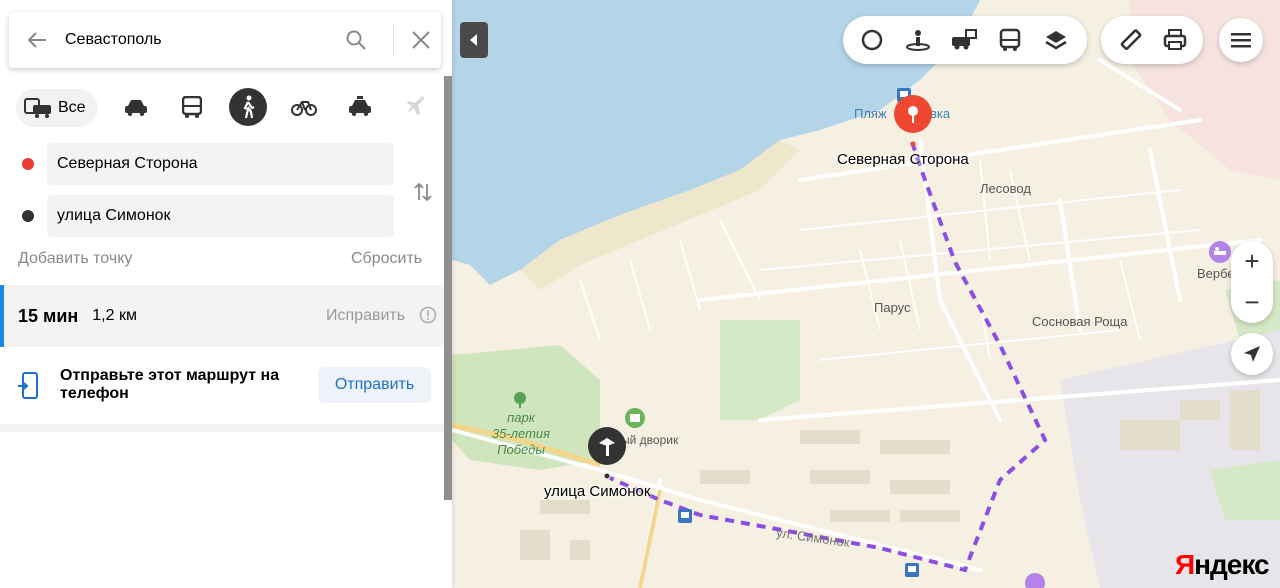 Image resolution: width=1280 pixels, height=588 pixels. What do you see at coordinates (1252, 261) in the screenshot?
I see `zoom-in-button: +` at bounding box center [1252, 261].